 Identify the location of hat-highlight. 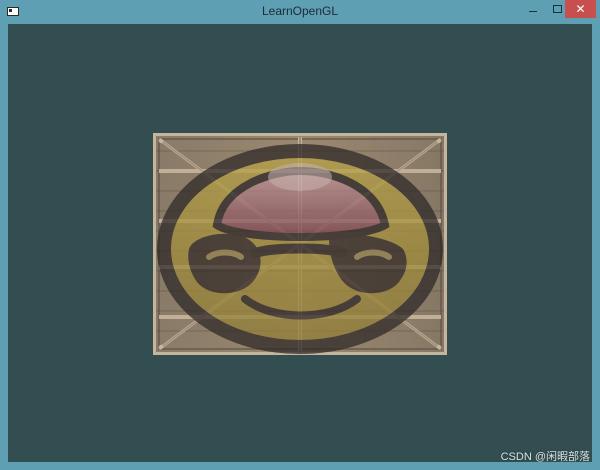
(300, 177).